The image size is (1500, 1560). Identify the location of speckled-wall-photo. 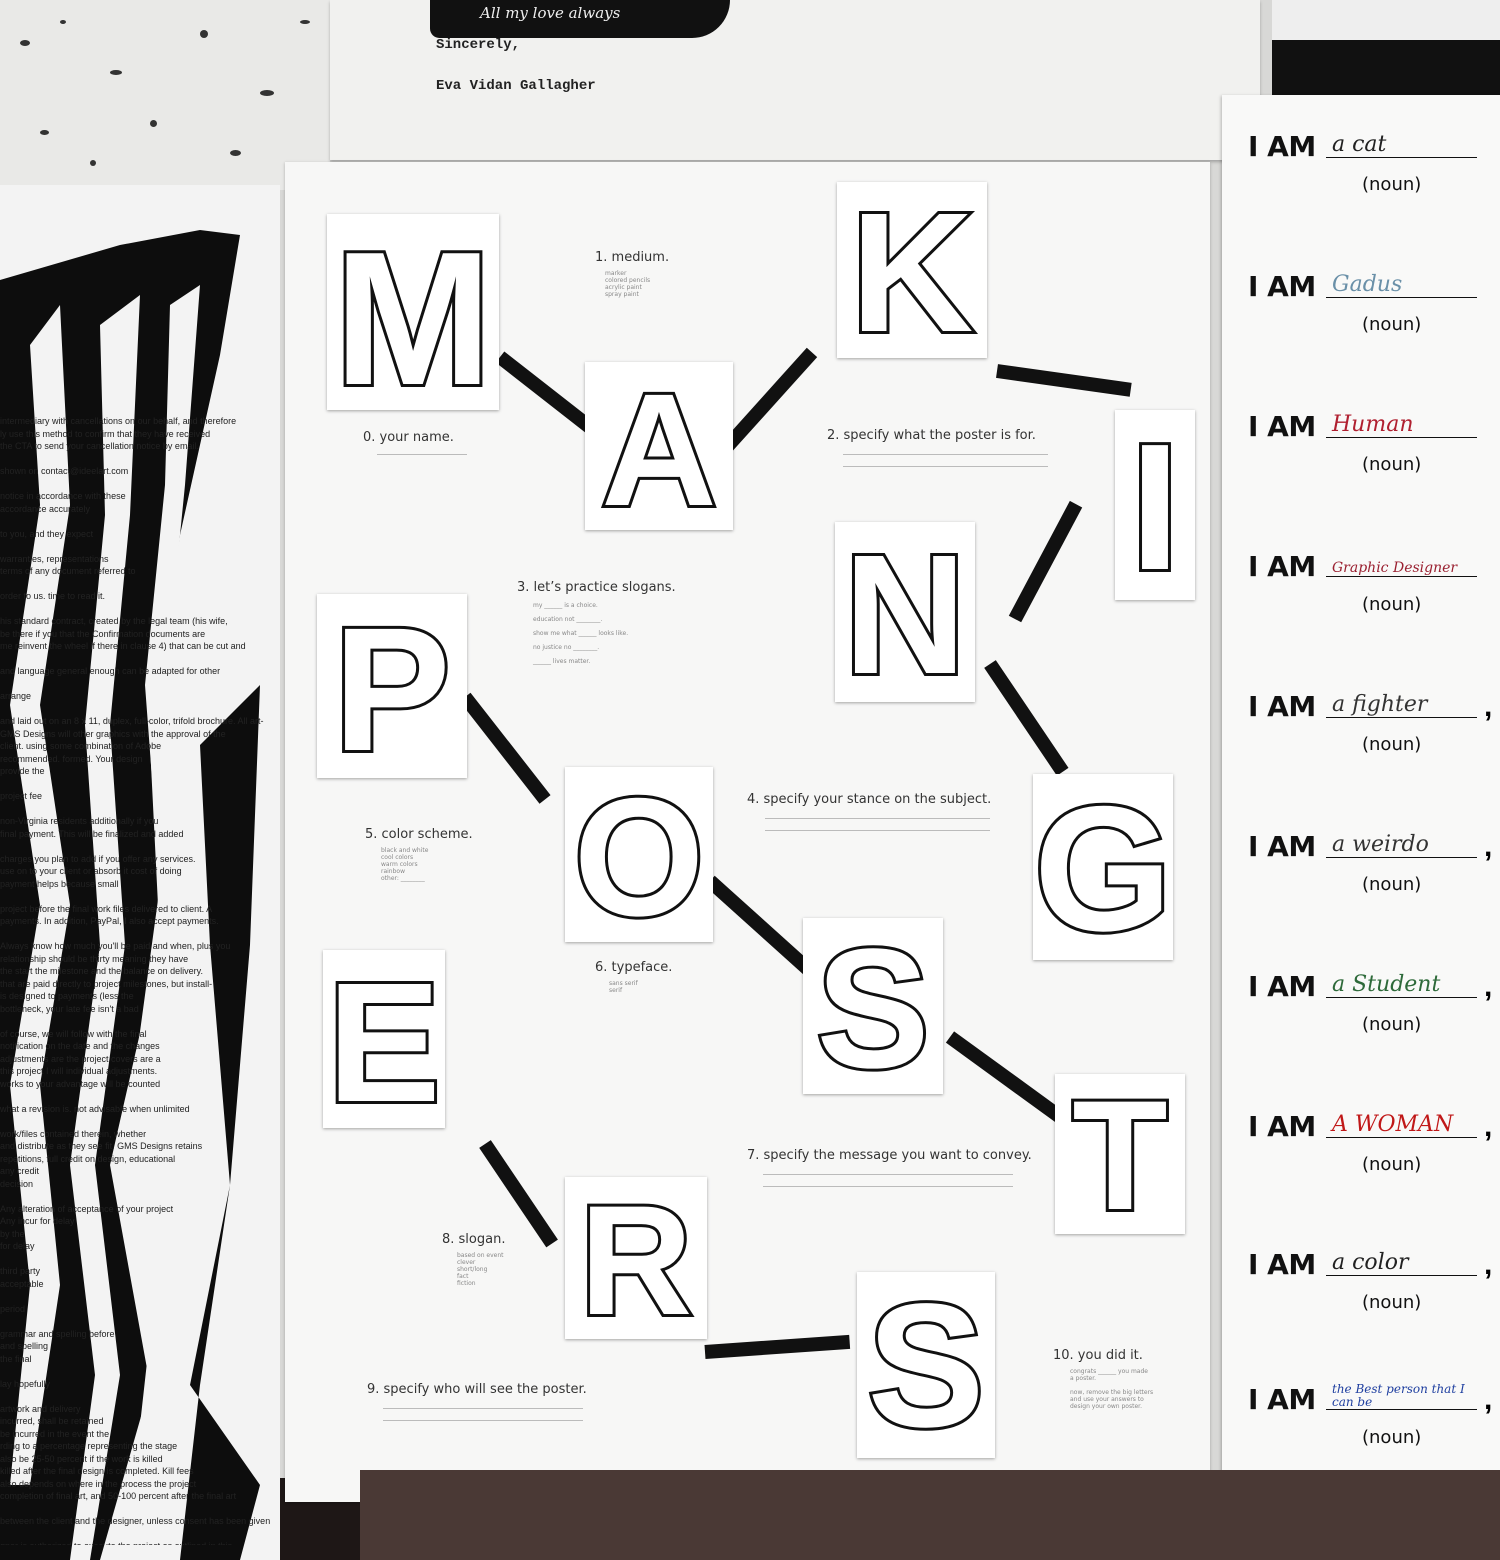
(165, 95).